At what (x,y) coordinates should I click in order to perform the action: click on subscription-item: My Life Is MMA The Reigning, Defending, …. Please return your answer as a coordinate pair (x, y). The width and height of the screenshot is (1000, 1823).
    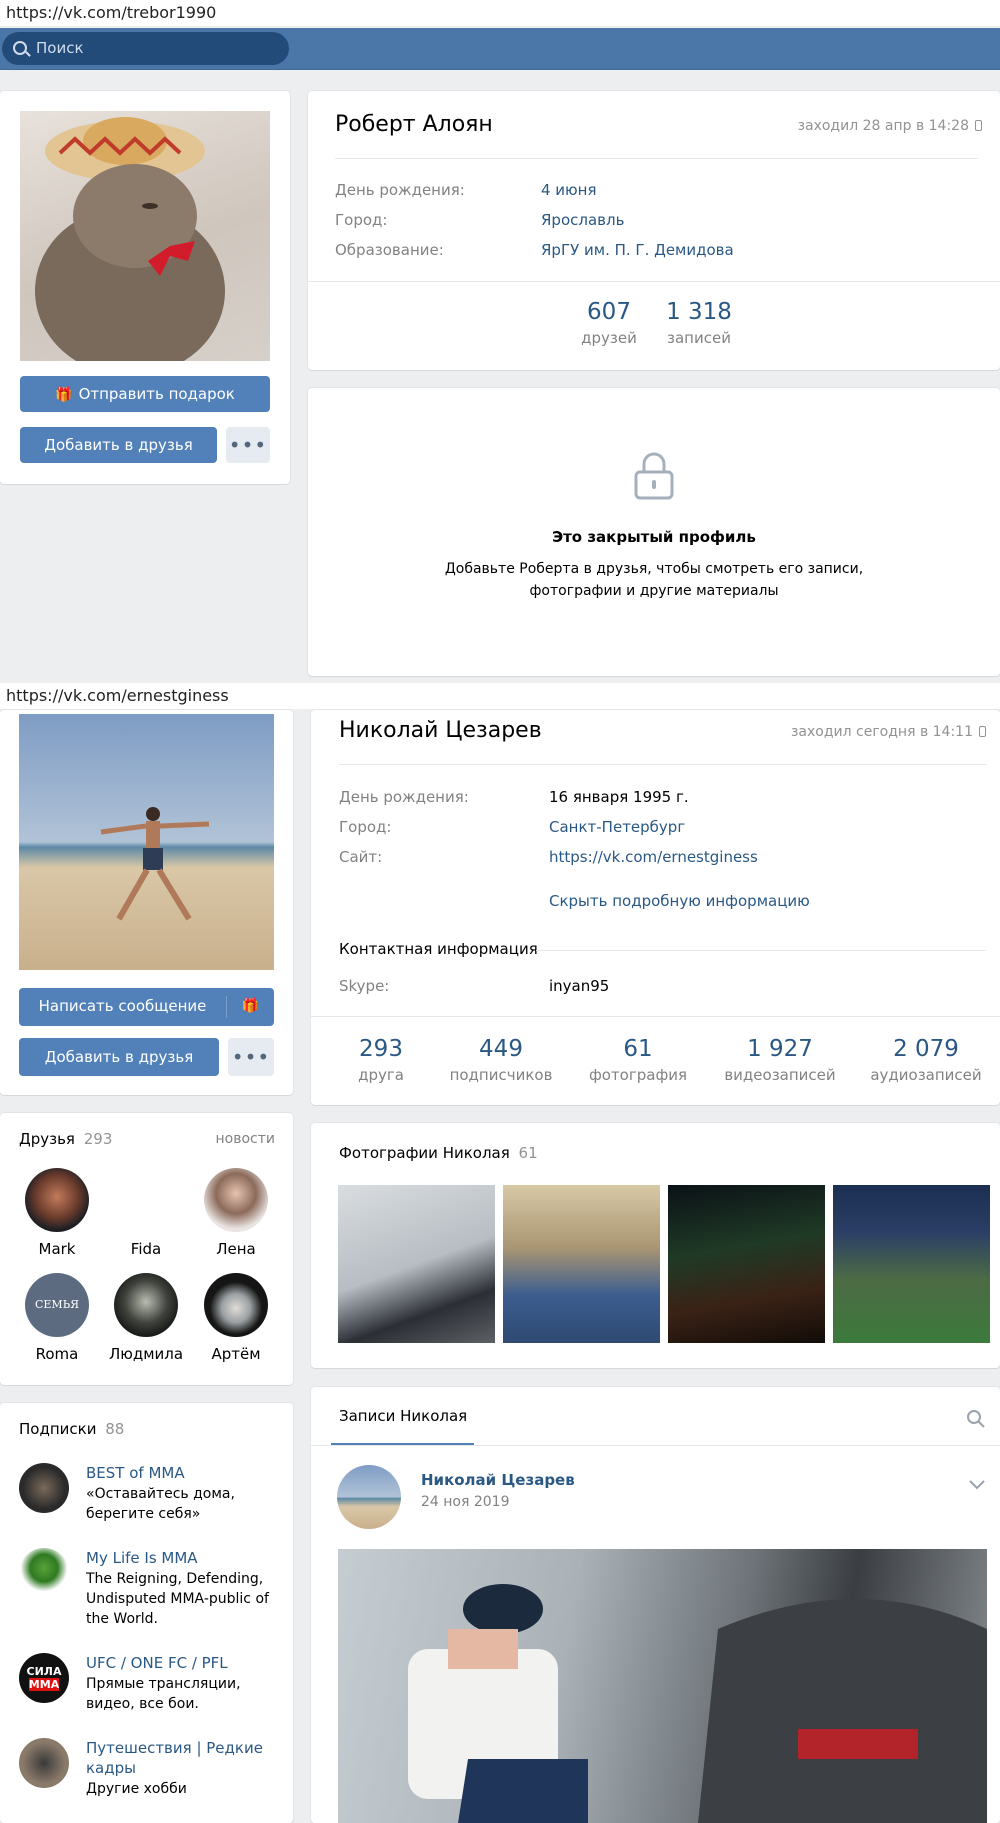
    Looking at the image, I should click on (149, 1593).